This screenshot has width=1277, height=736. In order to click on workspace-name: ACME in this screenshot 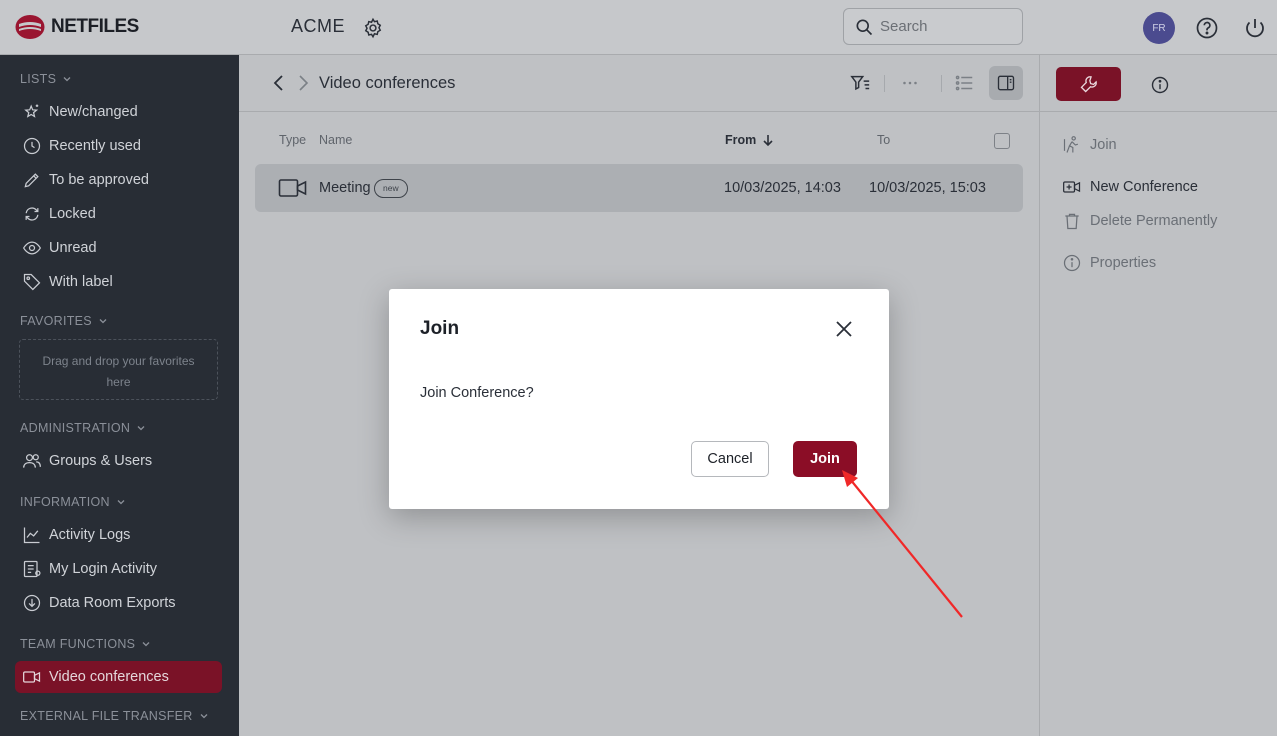, I will do `click(318, 26)`.